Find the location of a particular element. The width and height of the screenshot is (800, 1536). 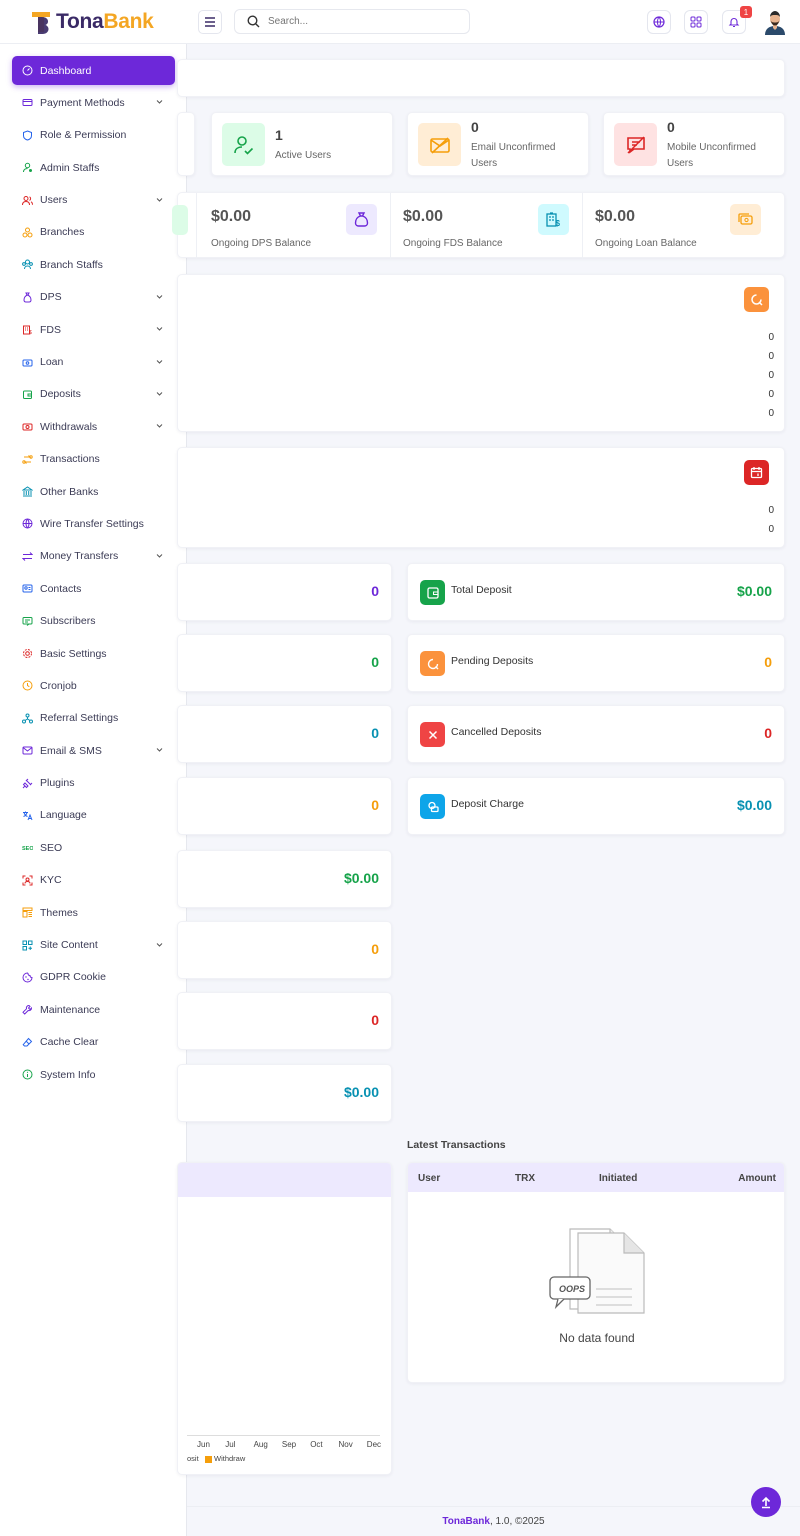

arrow-up-icon is located at coordinates (766, 1502).